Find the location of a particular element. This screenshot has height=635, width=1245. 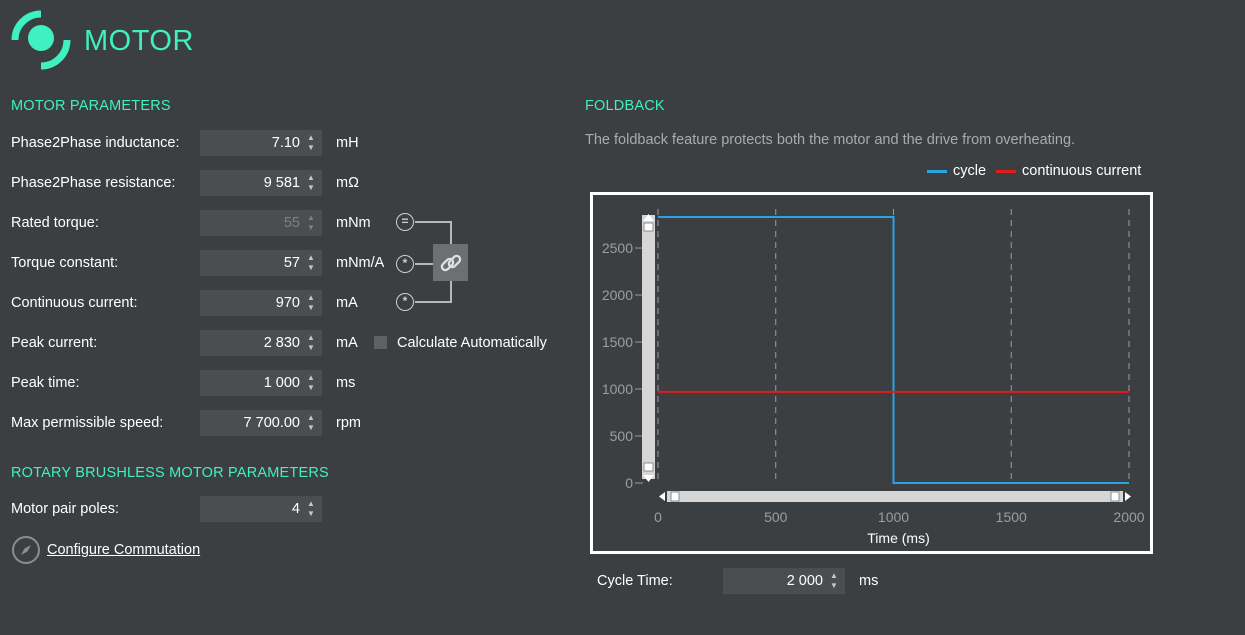

max-speed-stepper: 7 700.00 ▲ ▼ is located at coordinates (261, 423).